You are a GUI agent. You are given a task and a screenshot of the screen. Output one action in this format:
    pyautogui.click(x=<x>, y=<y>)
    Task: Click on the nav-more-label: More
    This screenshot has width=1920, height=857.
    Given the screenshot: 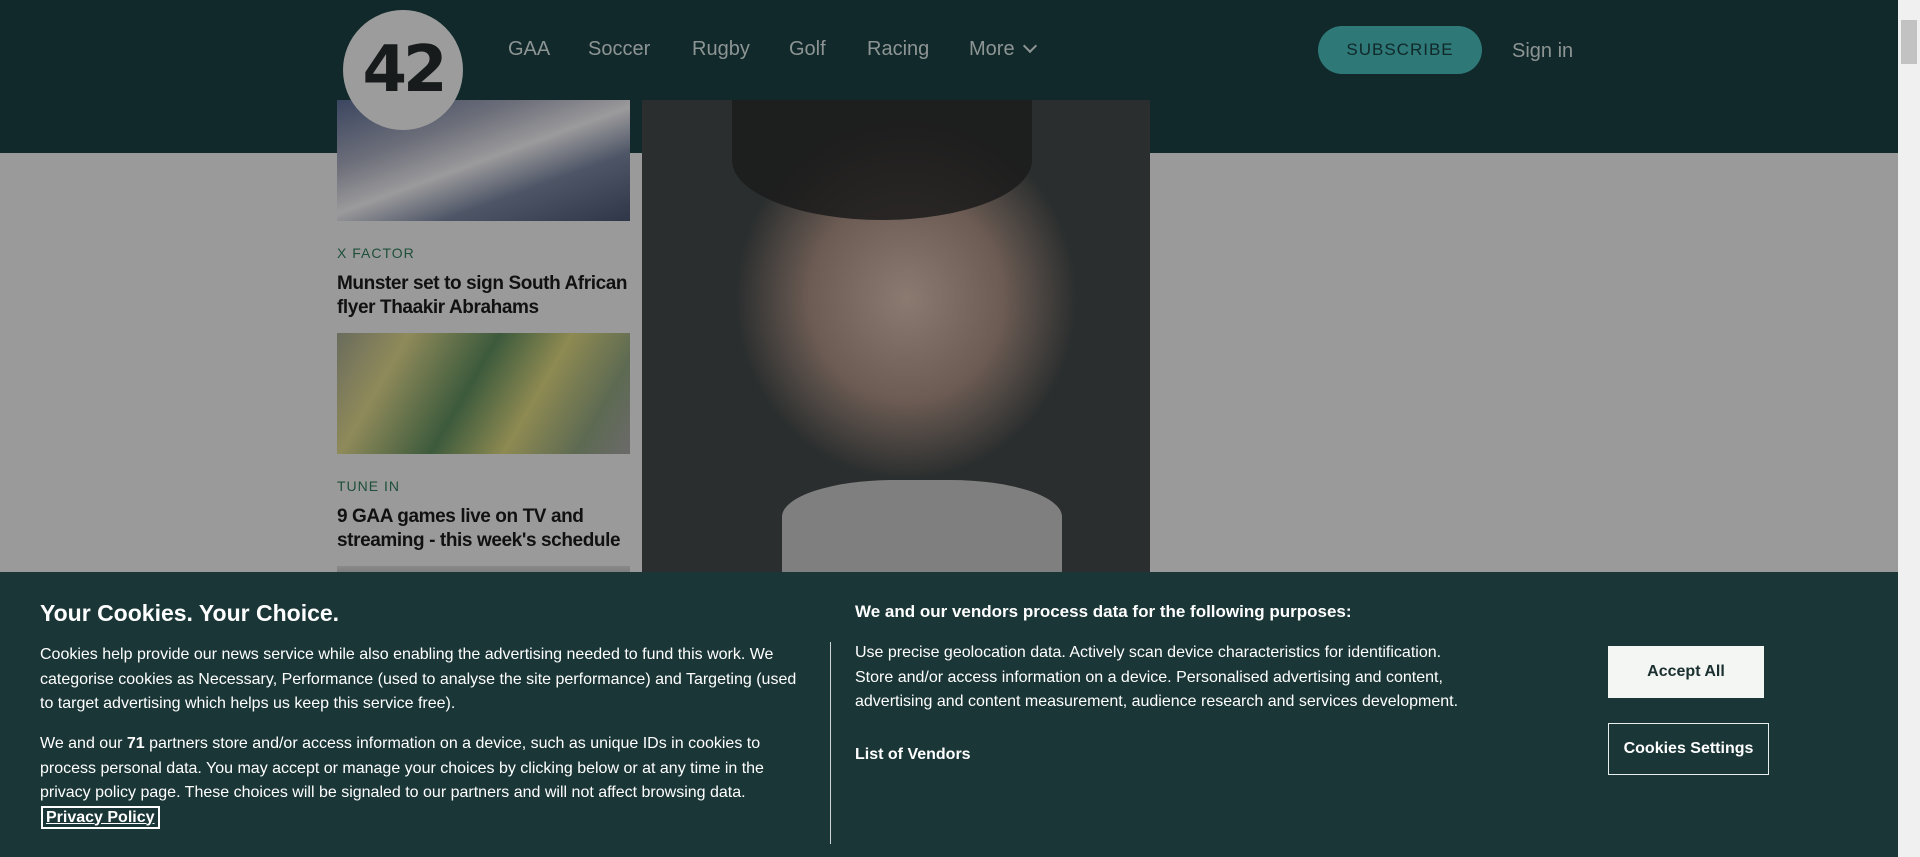 What is the action you would take?
    pyautogui.click(x=992, y=49)
    